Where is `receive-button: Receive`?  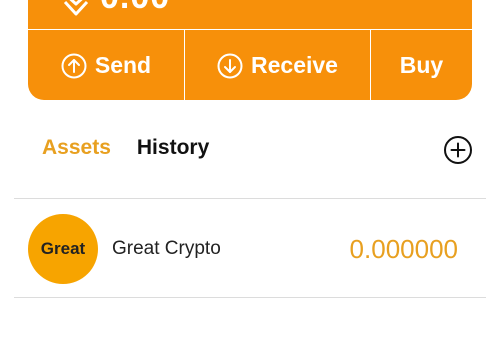 receive-button: Receive is located at coordinates (277, 65).